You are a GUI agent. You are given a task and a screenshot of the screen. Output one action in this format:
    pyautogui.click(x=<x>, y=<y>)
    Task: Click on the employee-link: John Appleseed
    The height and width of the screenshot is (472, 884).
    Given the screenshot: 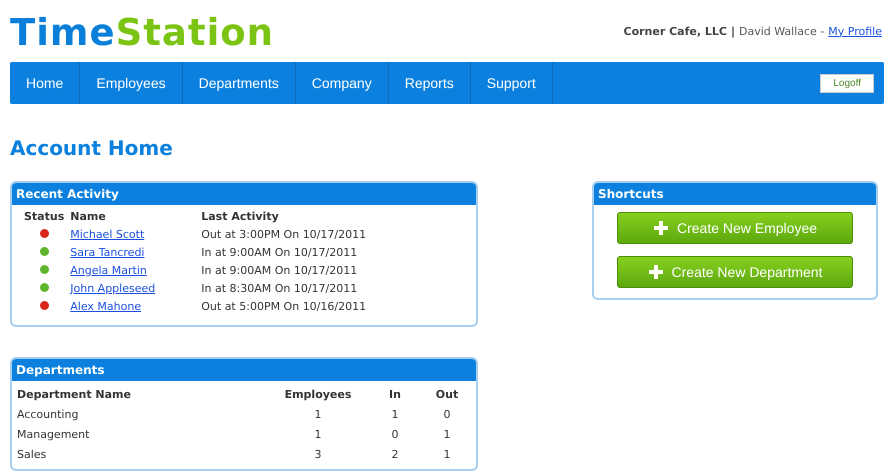 What is the action you would take?
    pyautogui.click(x=113, y=288)
    